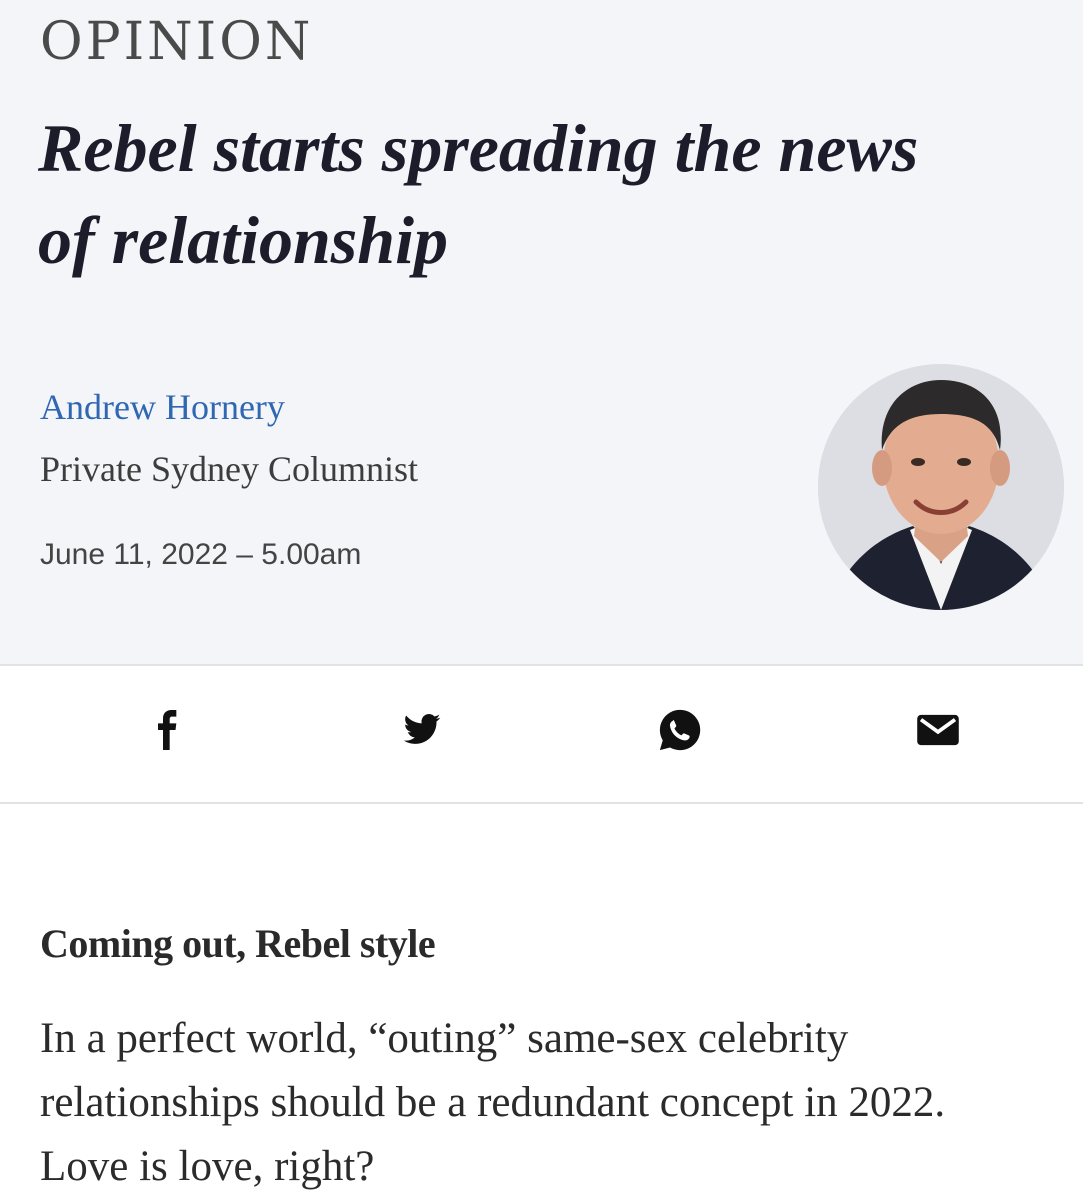 Image resolution: width=1083 pixels, height=1200 pixels. I want to click on whatsapp-icon, so click(680, 730).